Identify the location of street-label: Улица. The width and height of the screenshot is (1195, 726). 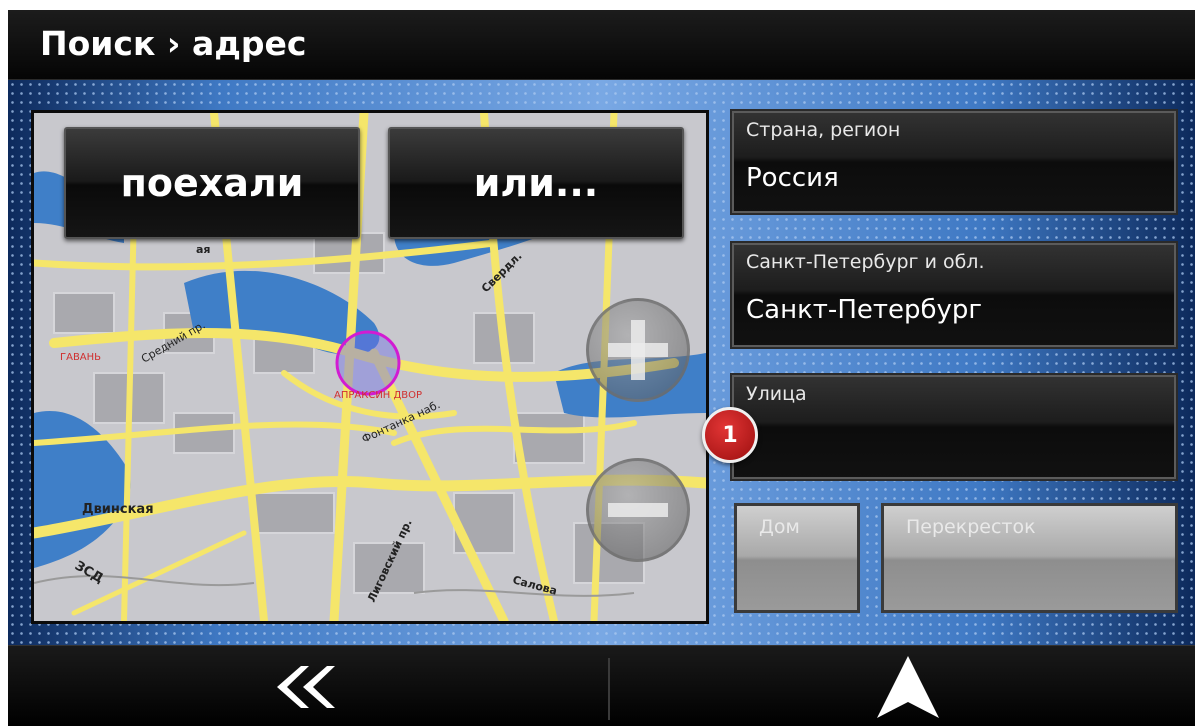
(776, 394).